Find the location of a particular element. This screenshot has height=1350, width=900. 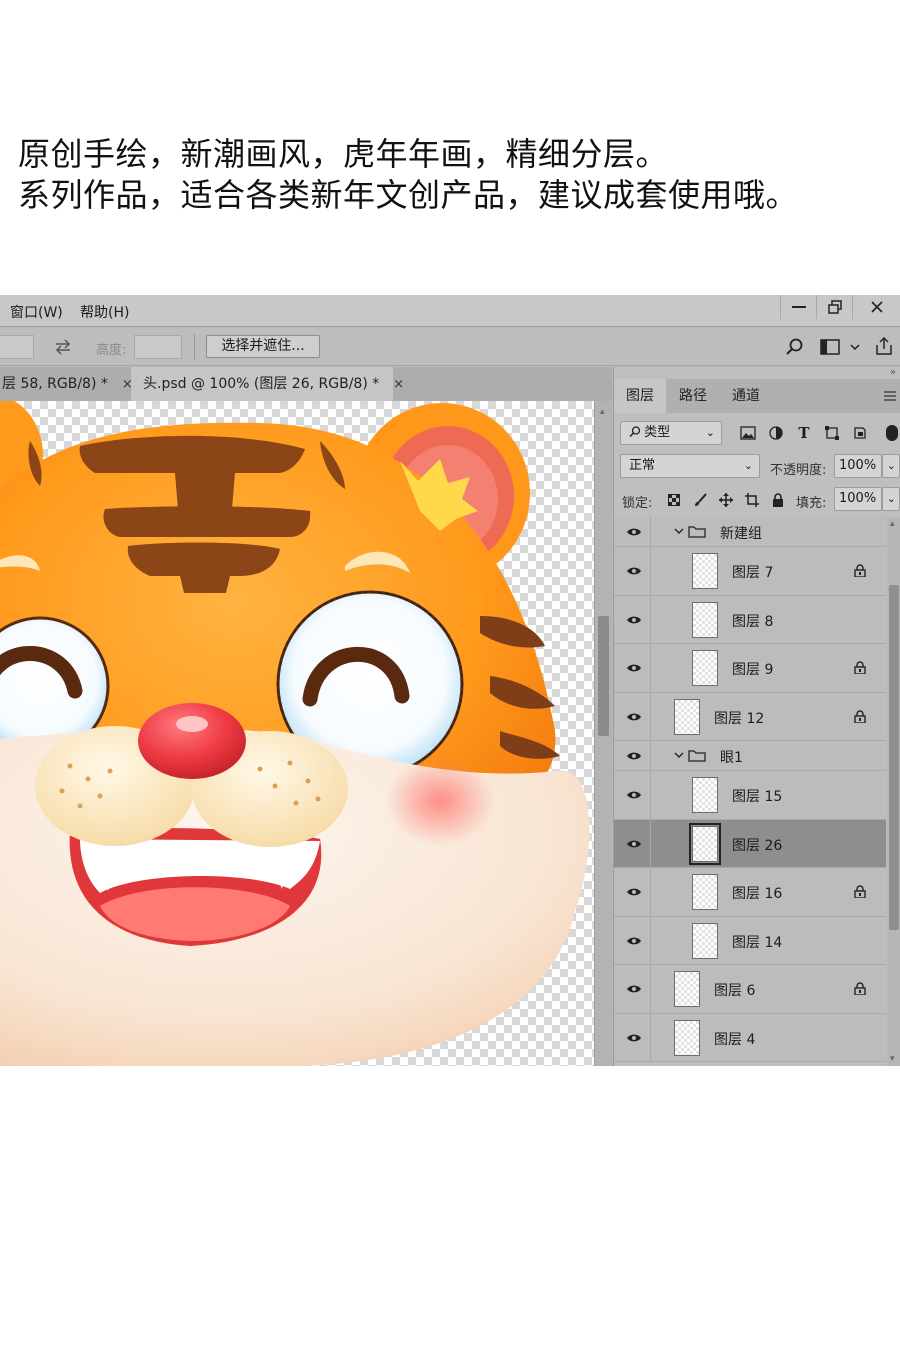

blend-row: 正常 ⌄ 不透明度: 100% ⌄ is located at coordinates (757, 466).